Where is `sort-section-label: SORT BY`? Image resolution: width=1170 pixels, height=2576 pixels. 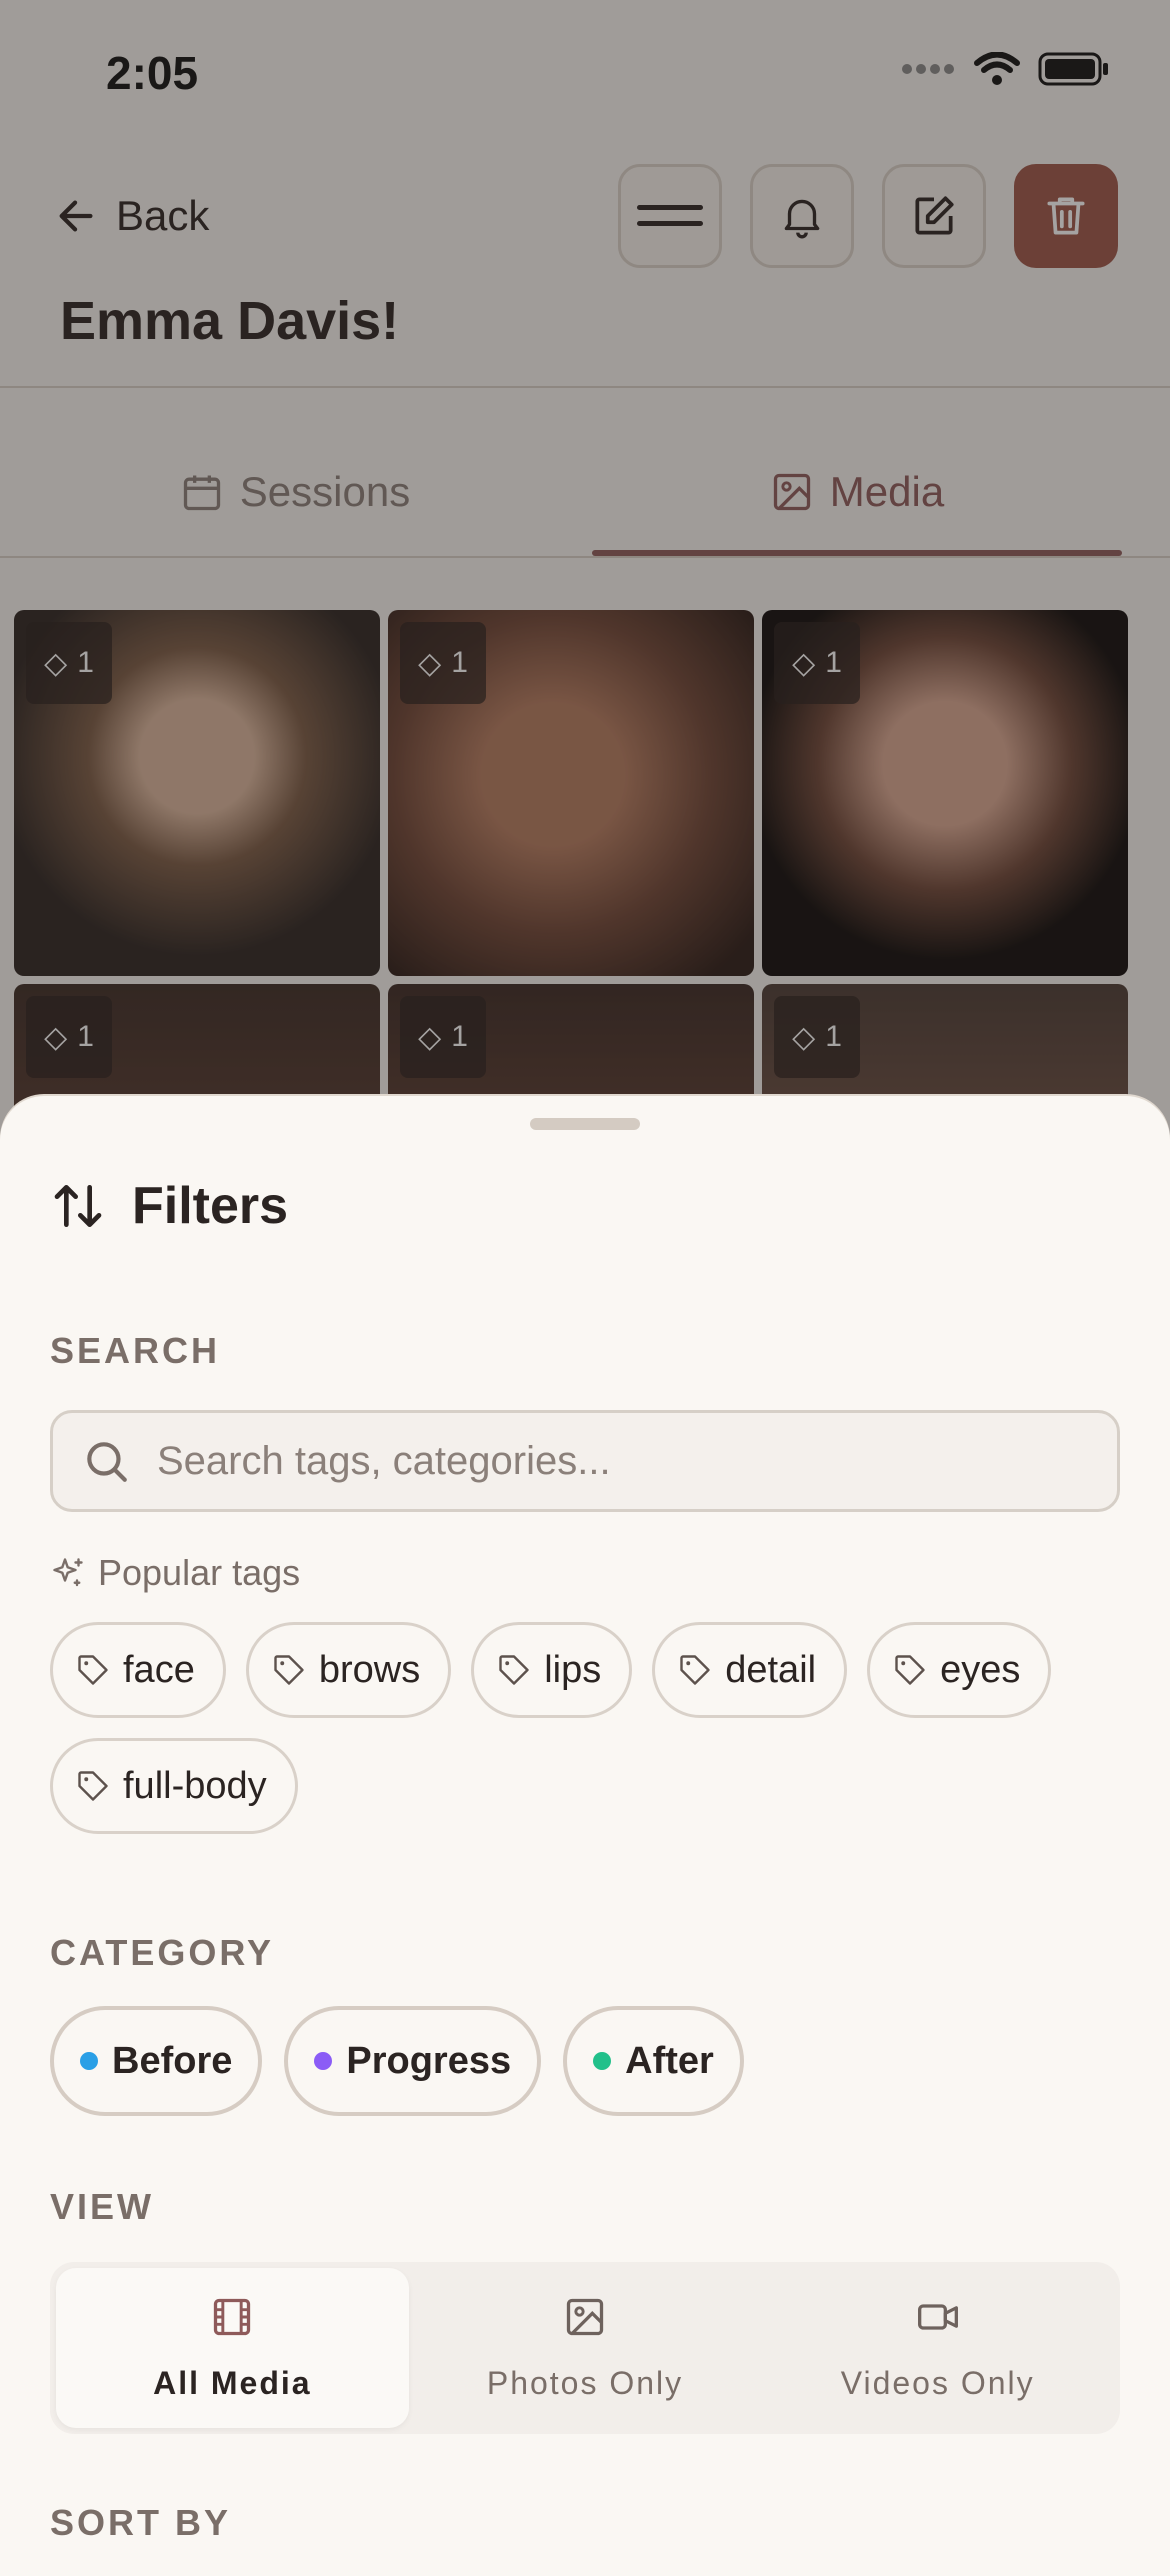
sort-section-label: SORT BY is located at coordinates (141, 2522).